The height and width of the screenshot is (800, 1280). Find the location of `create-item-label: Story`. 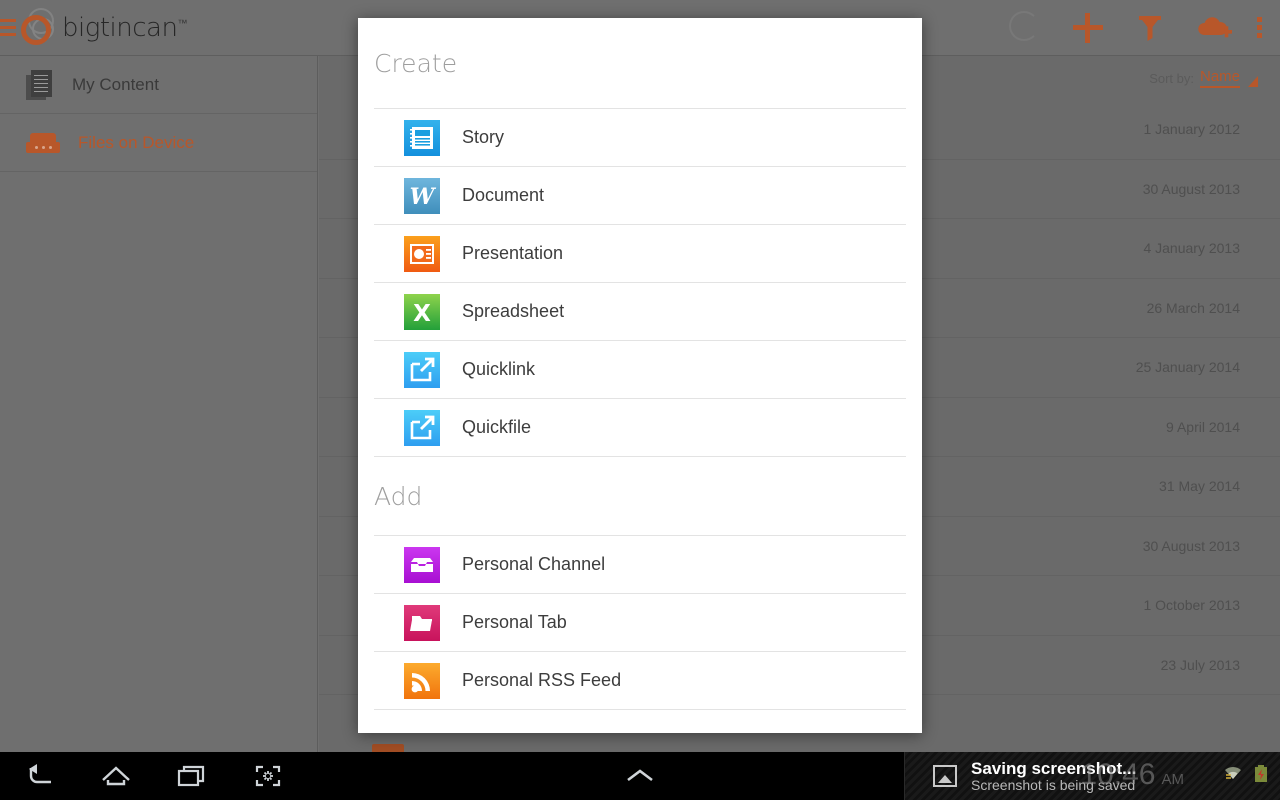

create-item-label: Story is located at coordinates (483, 137).